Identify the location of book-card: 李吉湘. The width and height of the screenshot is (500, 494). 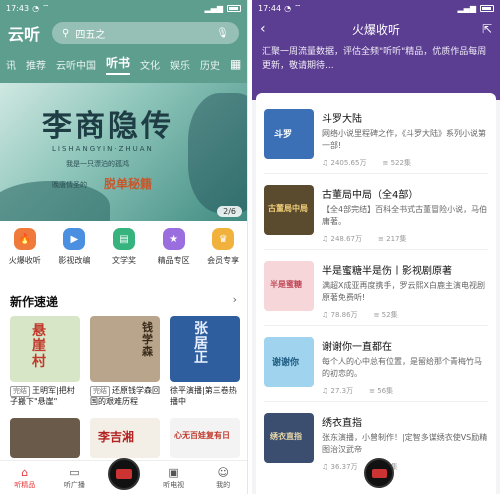
(125, 438).